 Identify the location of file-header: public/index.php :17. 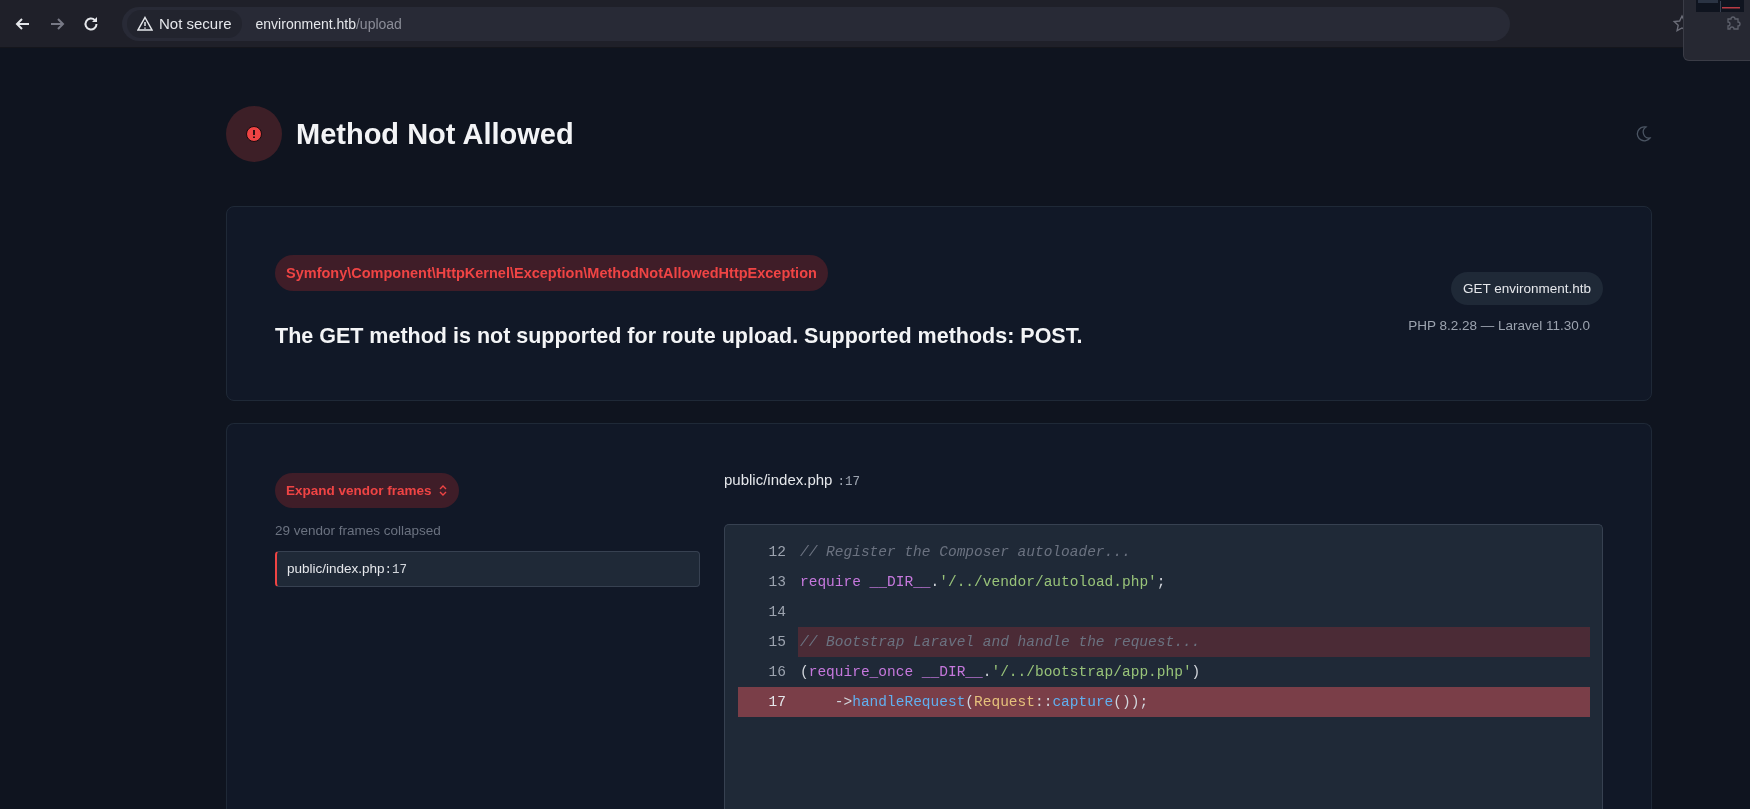
(792, 481).